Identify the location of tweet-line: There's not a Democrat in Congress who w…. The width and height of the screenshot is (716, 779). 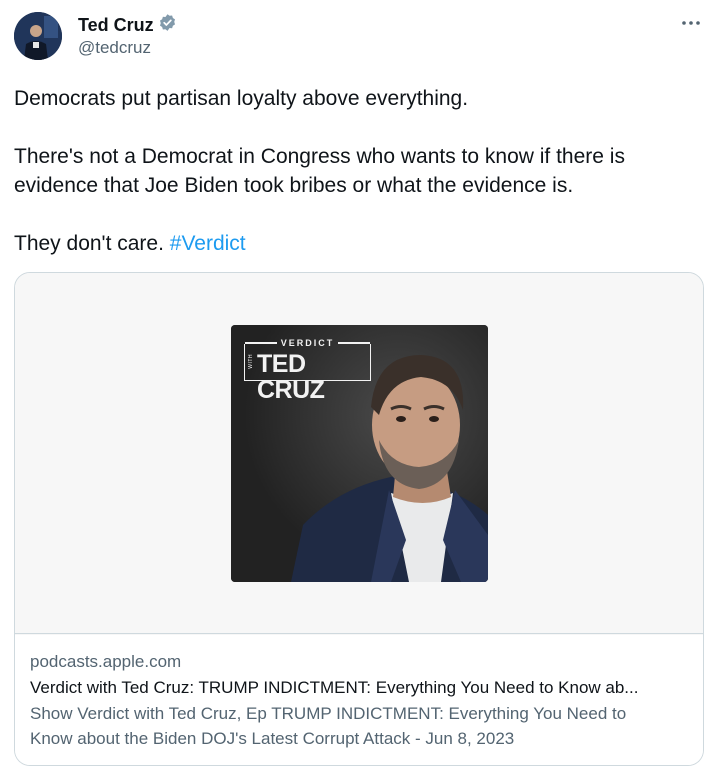
(319, 156).